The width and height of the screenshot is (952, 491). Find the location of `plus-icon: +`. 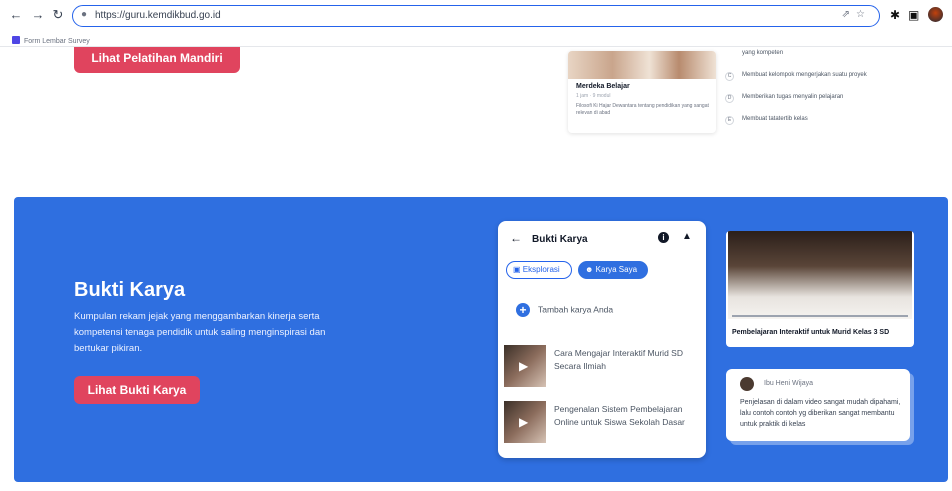

plus-icon: + is located at coordinates (523, 310).